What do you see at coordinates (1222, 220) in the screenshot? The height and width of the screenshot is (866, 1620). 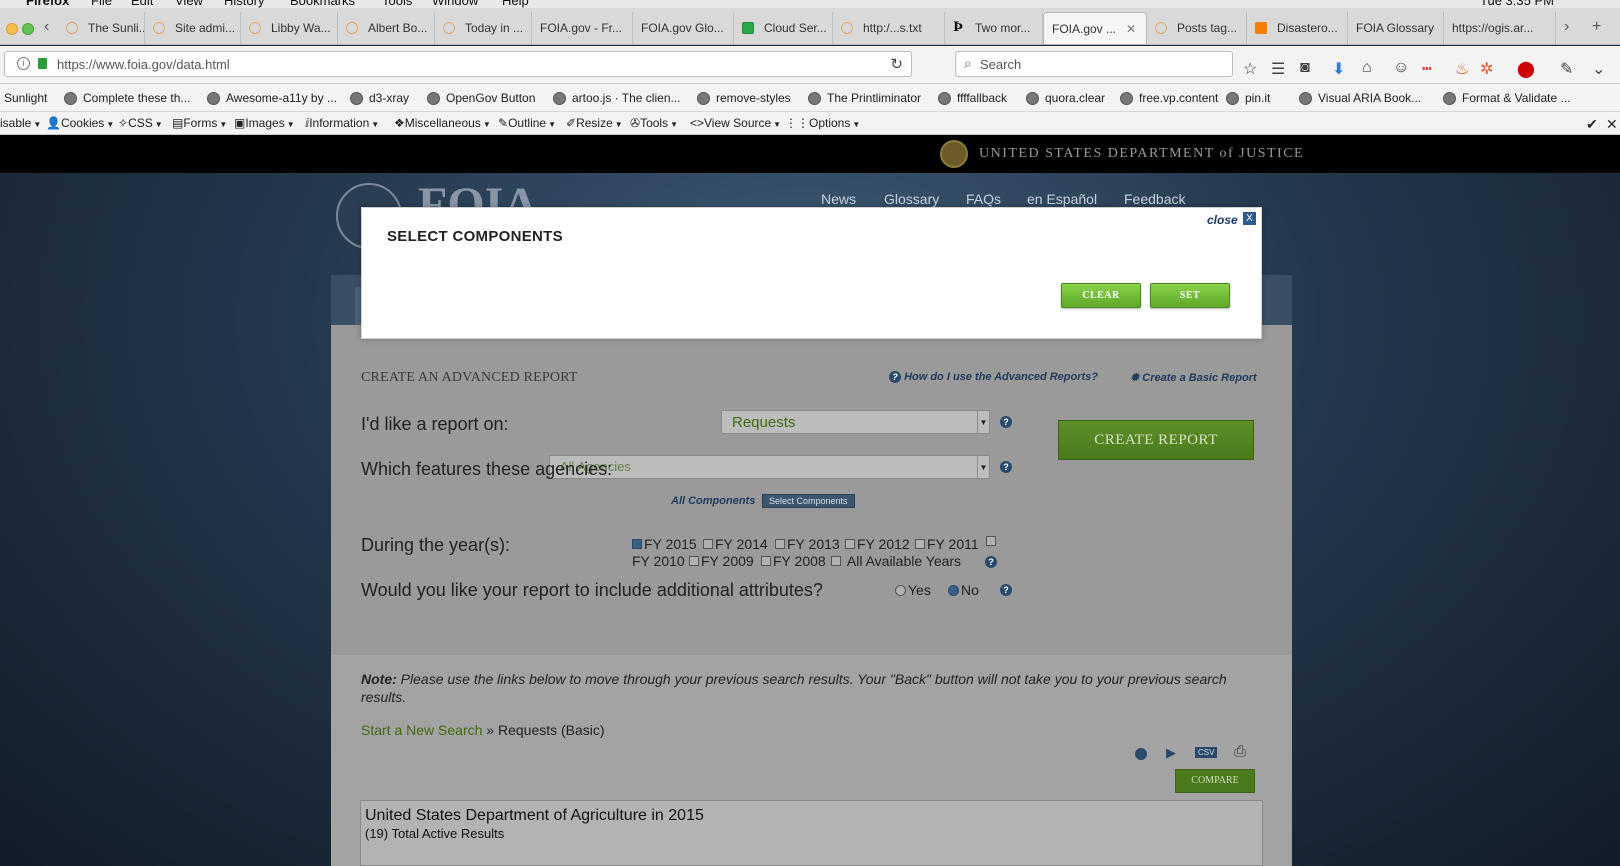 I see `modal-close-link: close` at bounding box center [1222, 220].